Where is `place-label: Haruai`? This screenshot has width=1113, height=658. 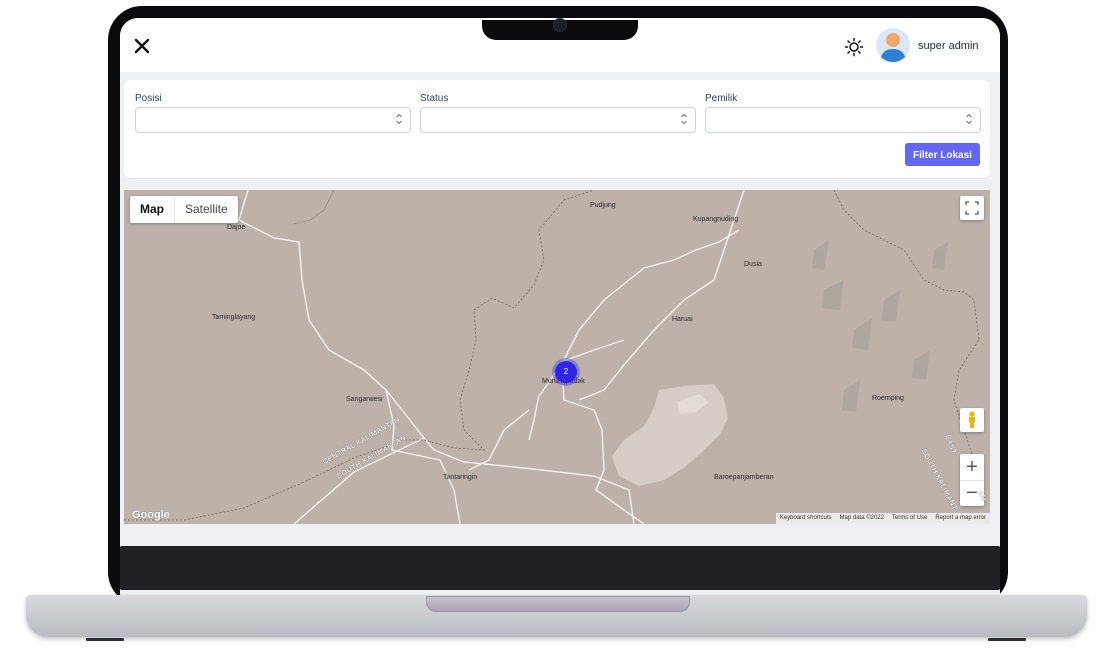 place-label: Haruai is located at coordinates (682, 319).